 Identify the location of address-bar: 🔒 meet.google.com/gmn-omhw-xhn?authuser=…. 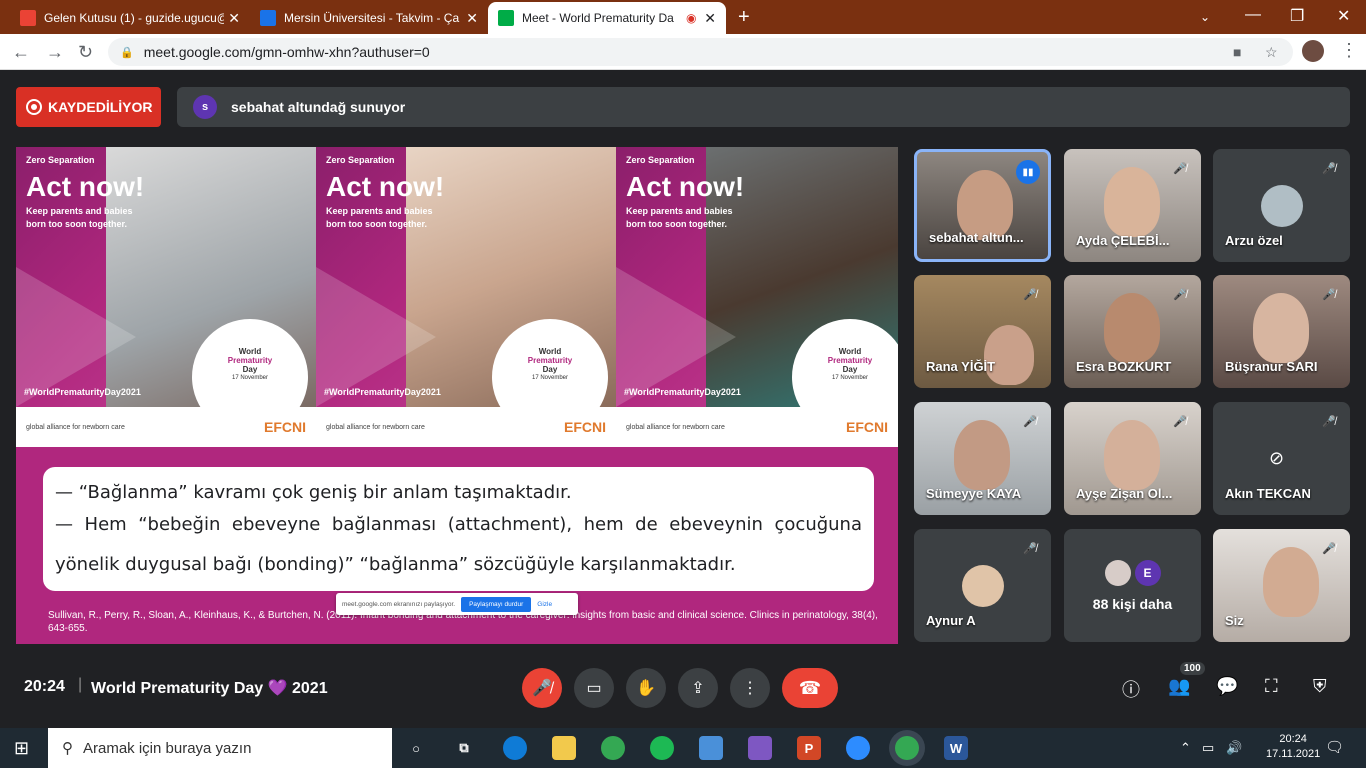
(700, 52).